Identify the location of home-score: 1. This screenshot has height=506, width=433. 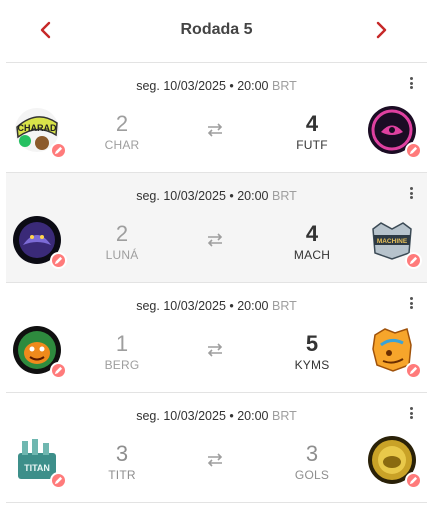
(122, 343).